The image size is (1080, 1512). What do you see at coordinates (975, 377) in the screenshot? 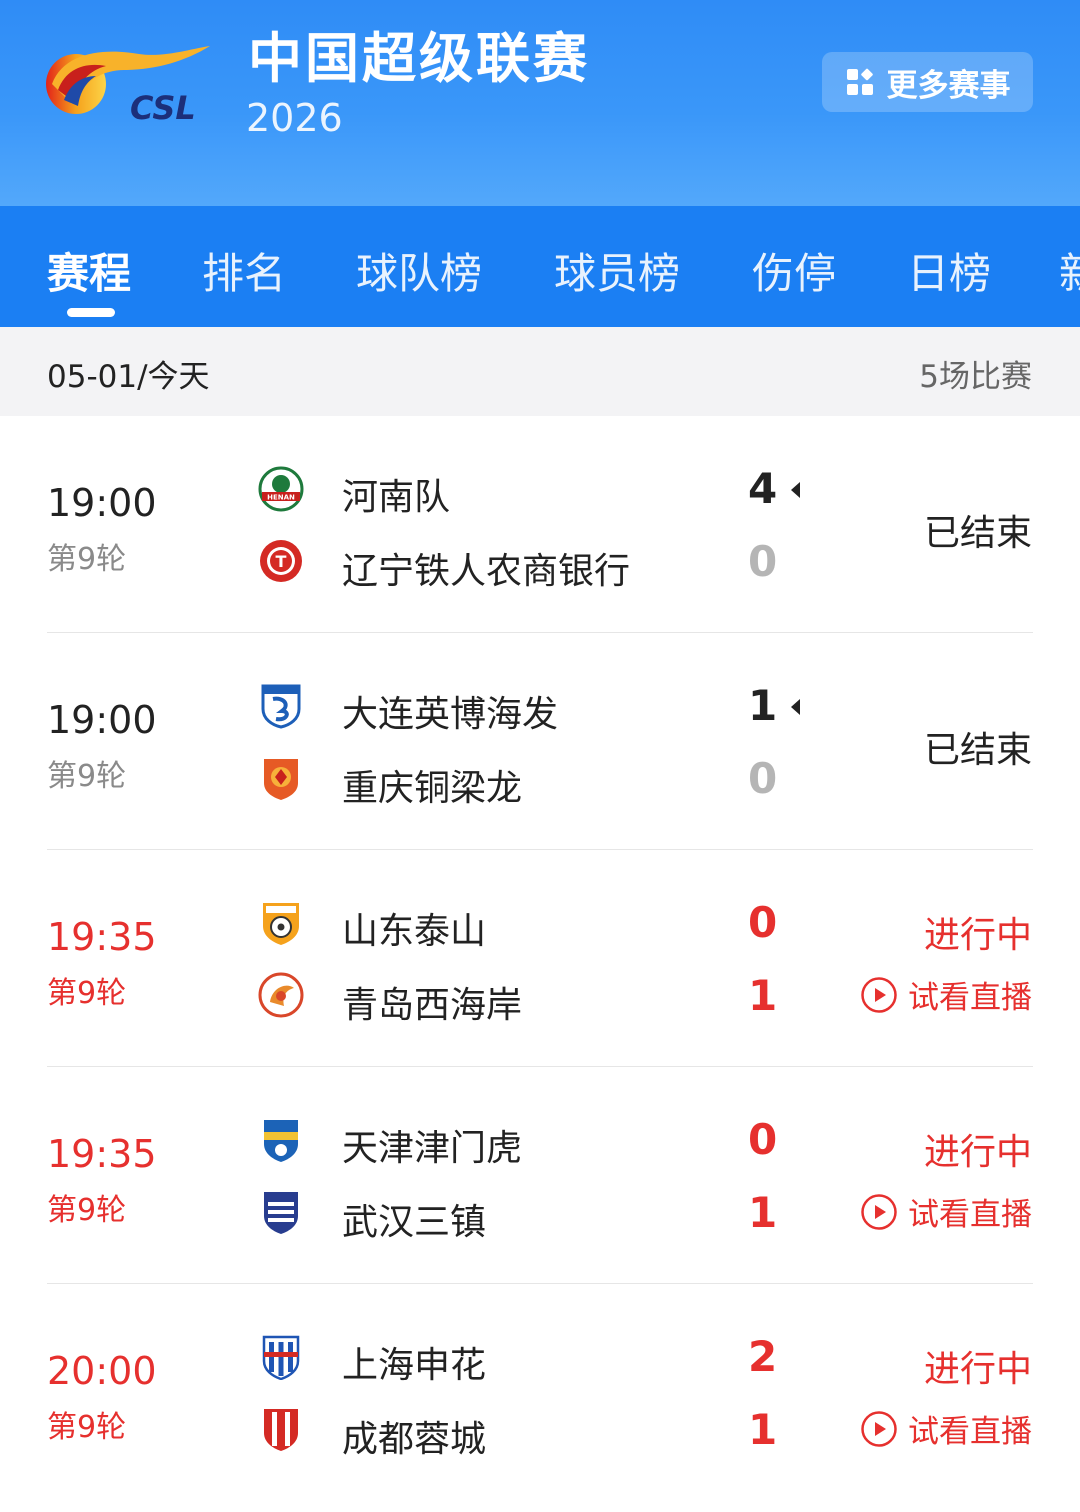
I see `match-count: 5场比赛` at bounding box center [975, 377].